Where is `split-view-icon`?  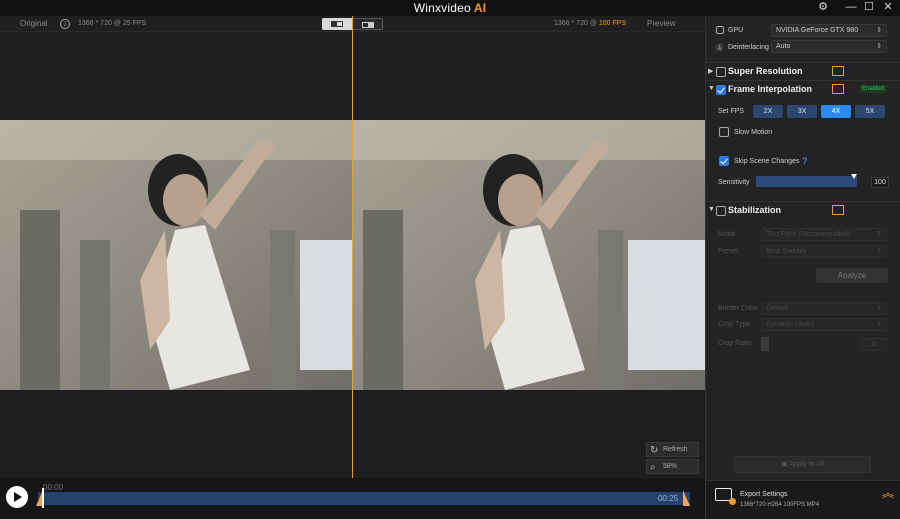 split-view-icon is located at coordinates (337, 24).